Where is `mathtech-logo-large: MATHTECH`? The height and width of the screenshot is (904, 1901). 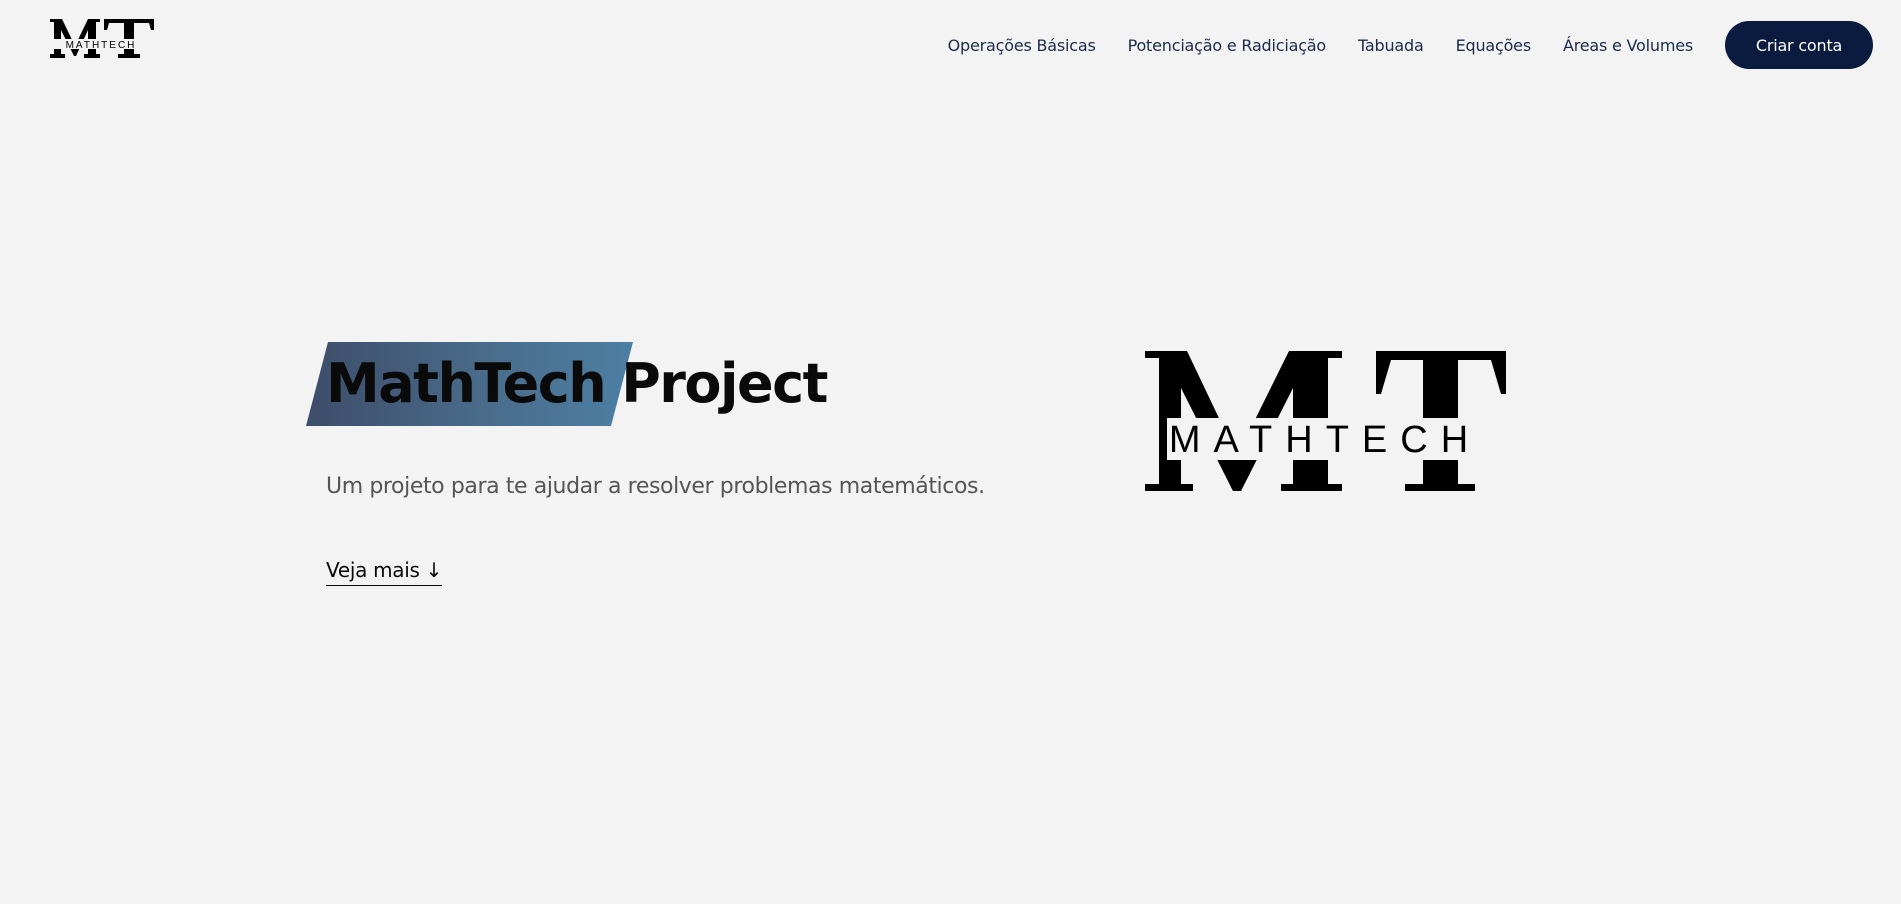
mathtech-logo-large: MATHTECH is located at coordinates (1325, 421).